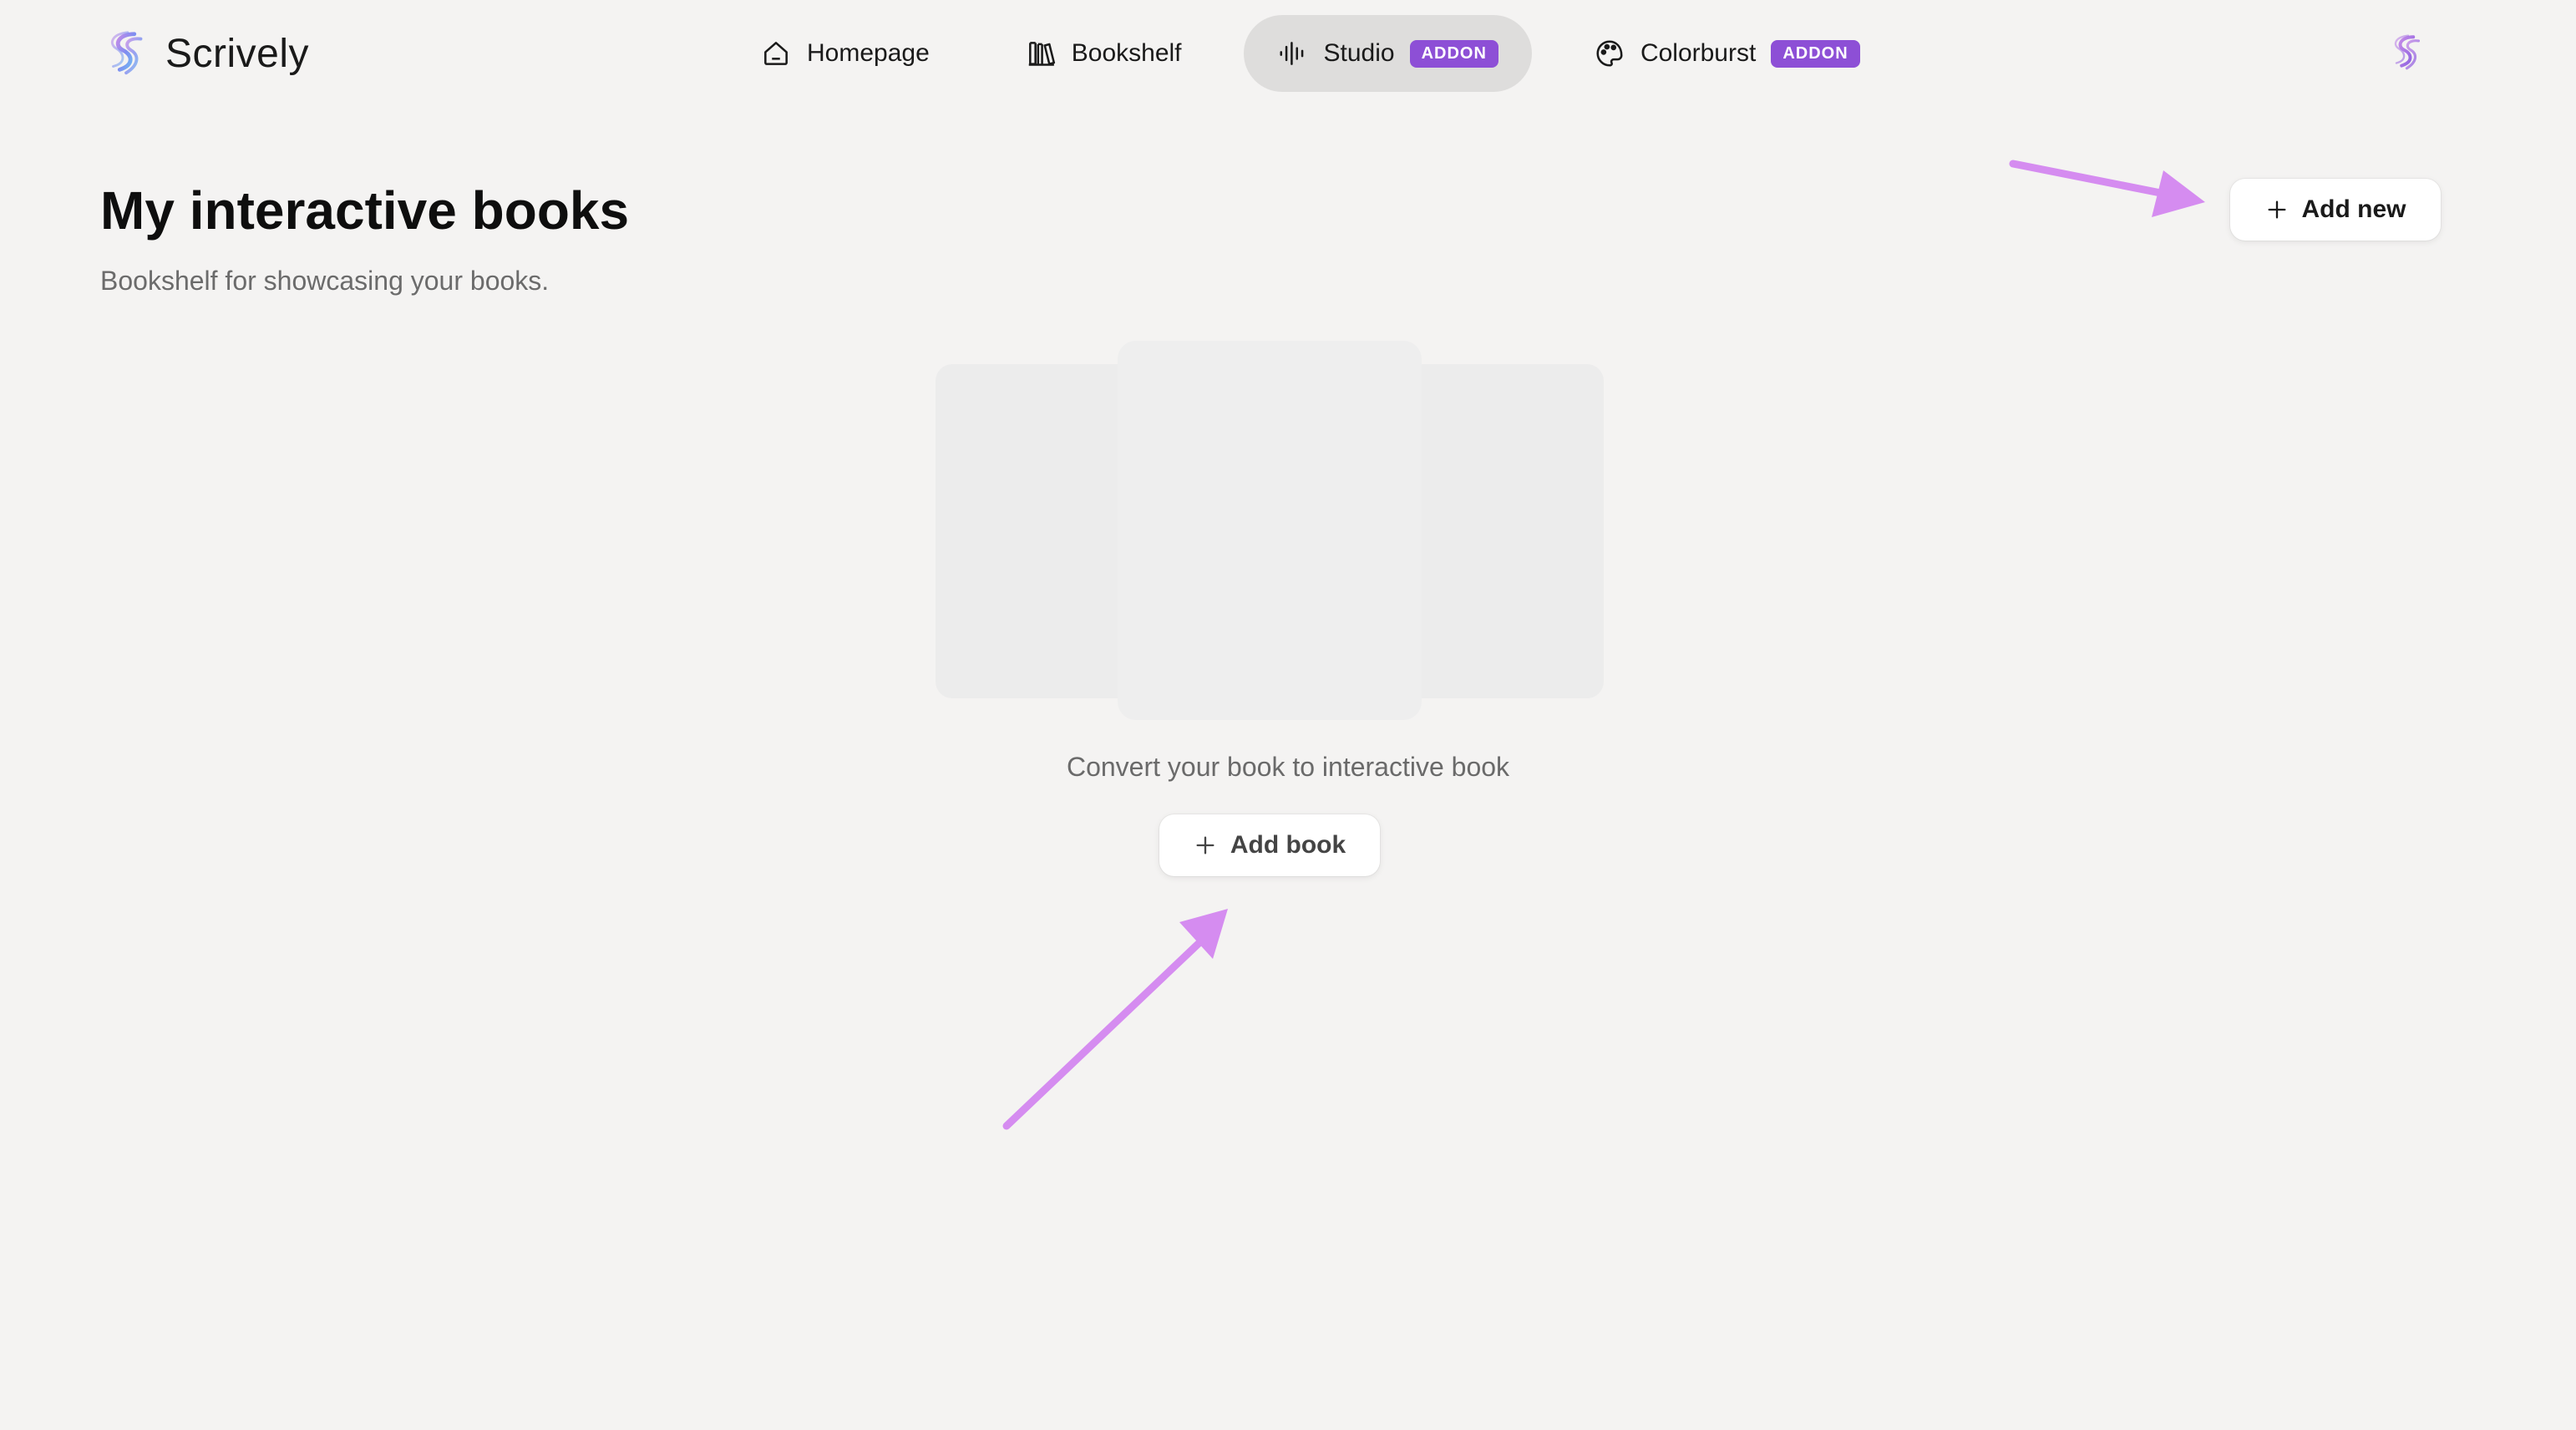 The image size is (2576, 1430). I want to click on nav-item-colorburst: Colorburst ADDON, so click(1727, 53).